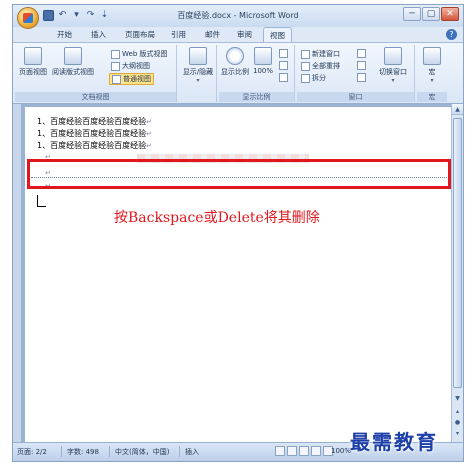 This screenshot has width=474, height=472. I want to click on next-page-icon: ▾, so click(457, 434).